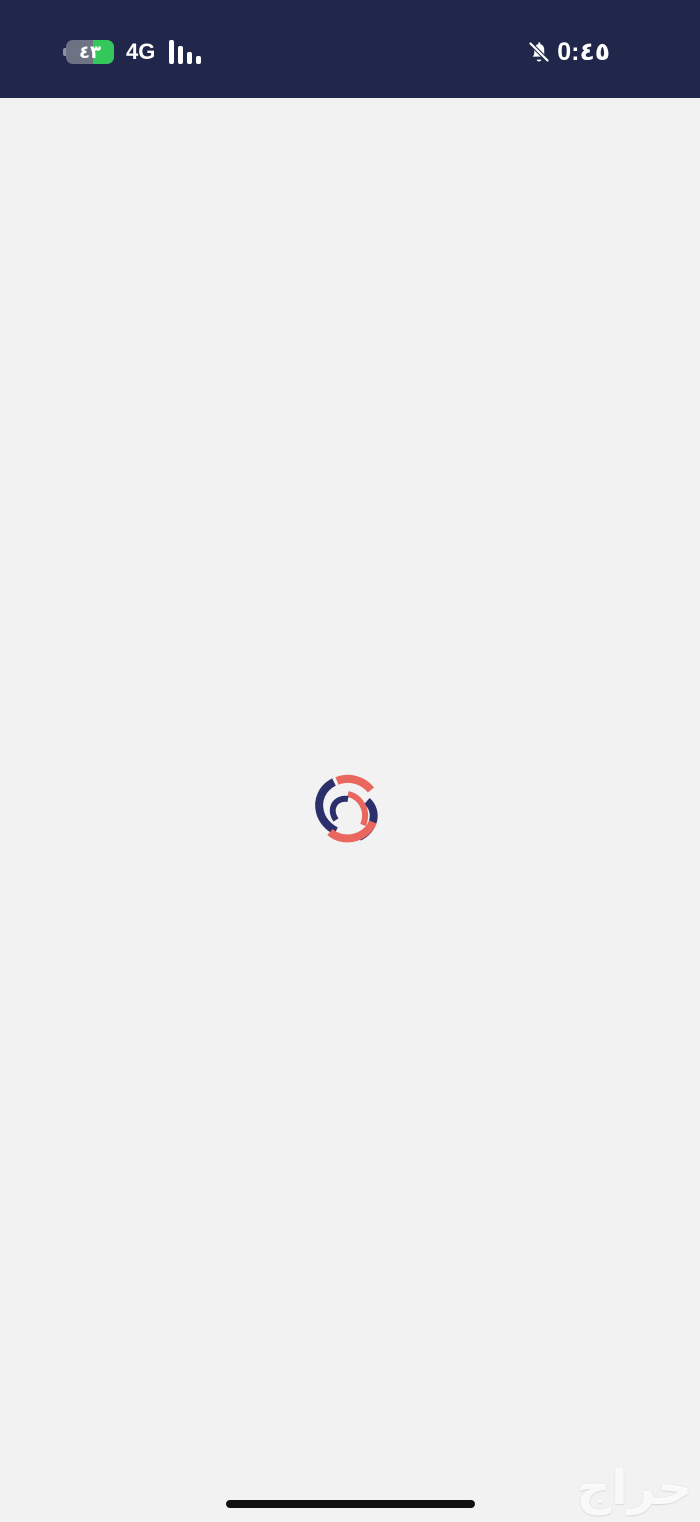 This screenshot has height=1522, width=700. Describe the element at coordinates (350, 1504) in the screenshot. I see `home-indicator` at that location.